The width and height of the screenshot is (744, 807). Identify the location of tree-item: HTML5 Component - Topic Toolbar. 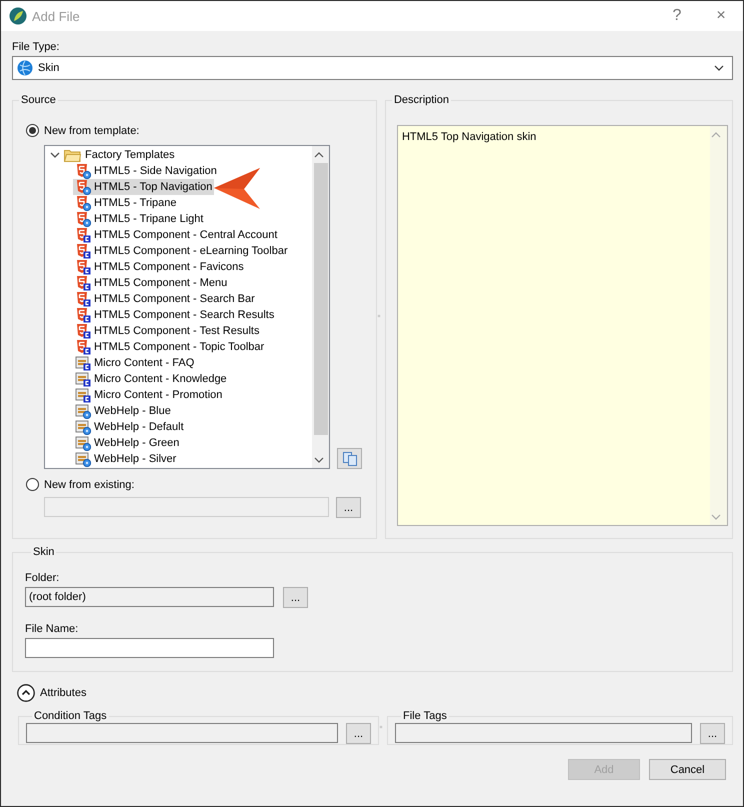
(169, 347).